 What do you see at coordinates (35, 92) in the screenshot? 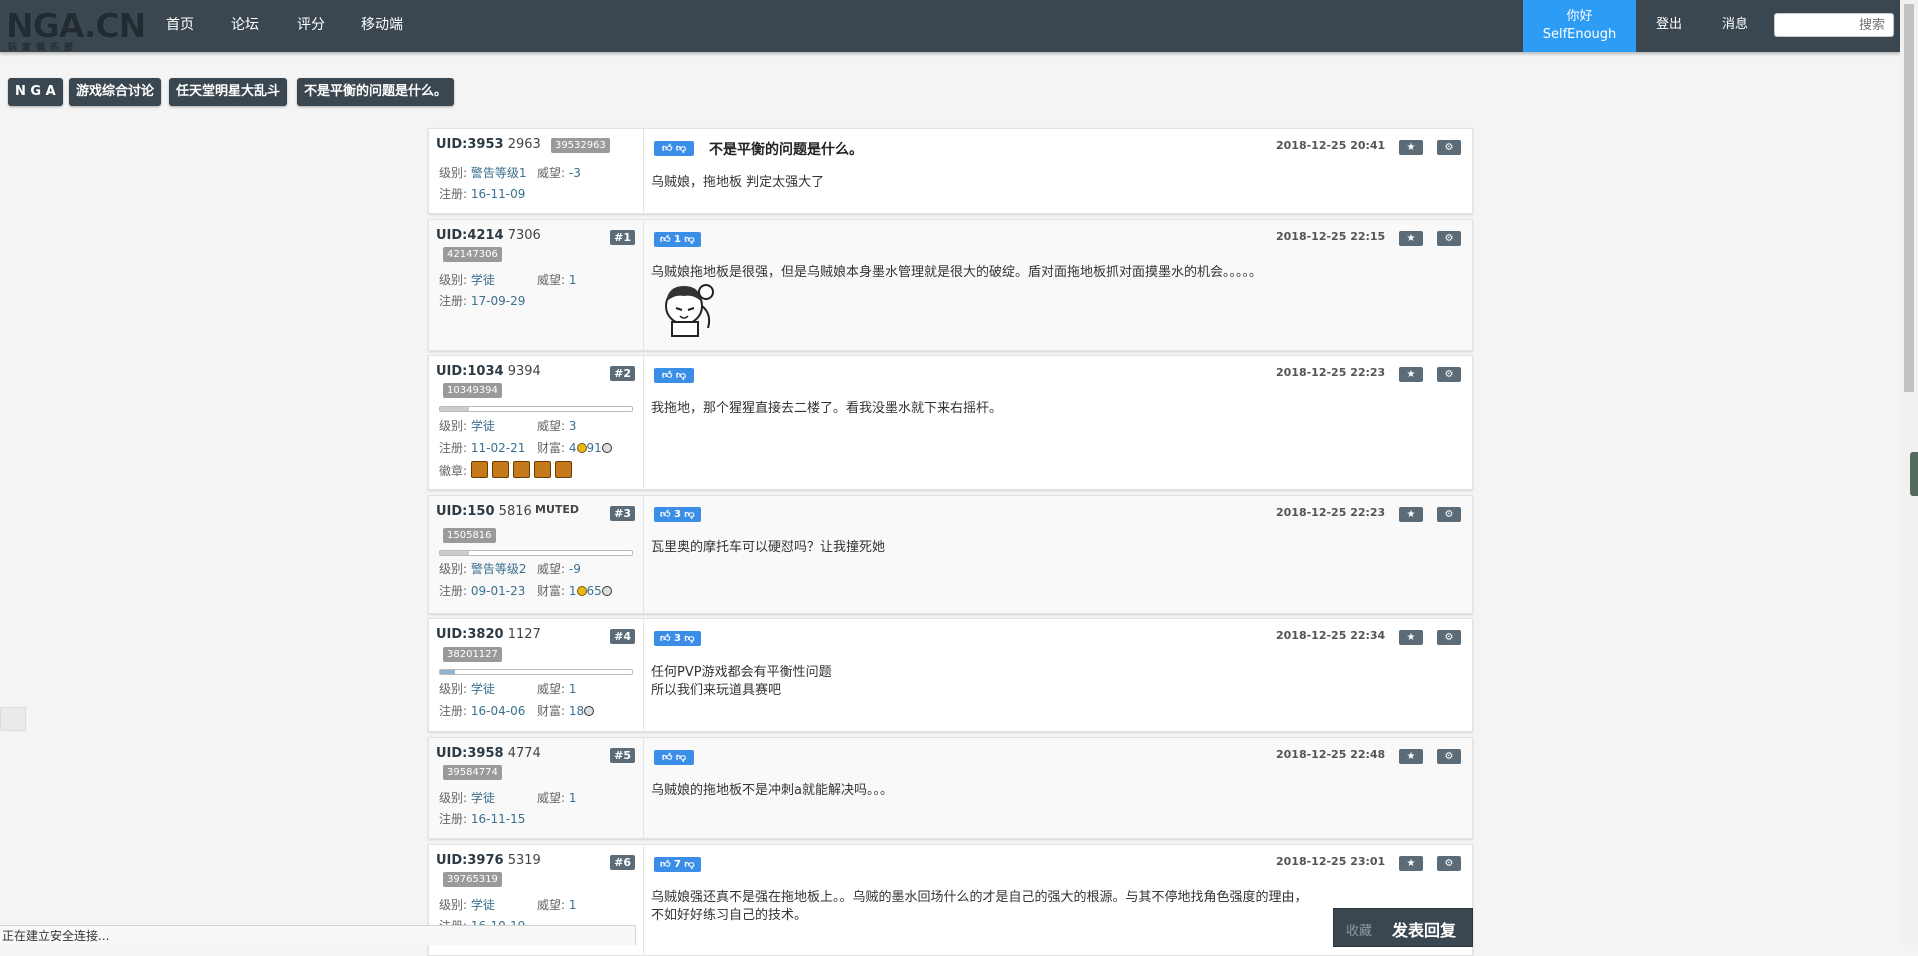
I see `breadcrumb-nga: N G A` at bounding box center [35, 92].